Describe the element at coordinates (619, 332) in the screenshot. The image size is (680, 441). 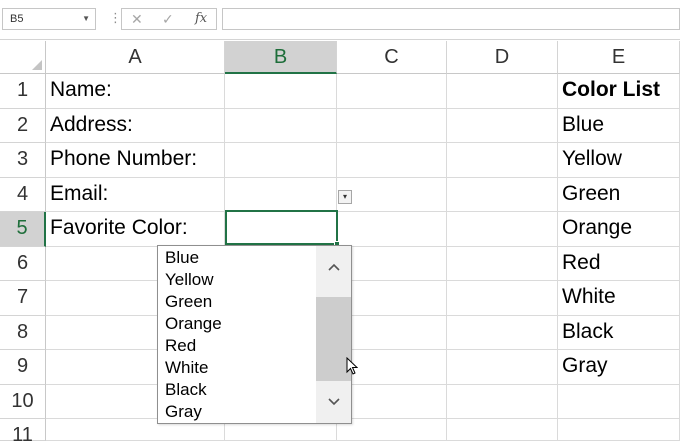
I see `cell-e8: Black` at that location.